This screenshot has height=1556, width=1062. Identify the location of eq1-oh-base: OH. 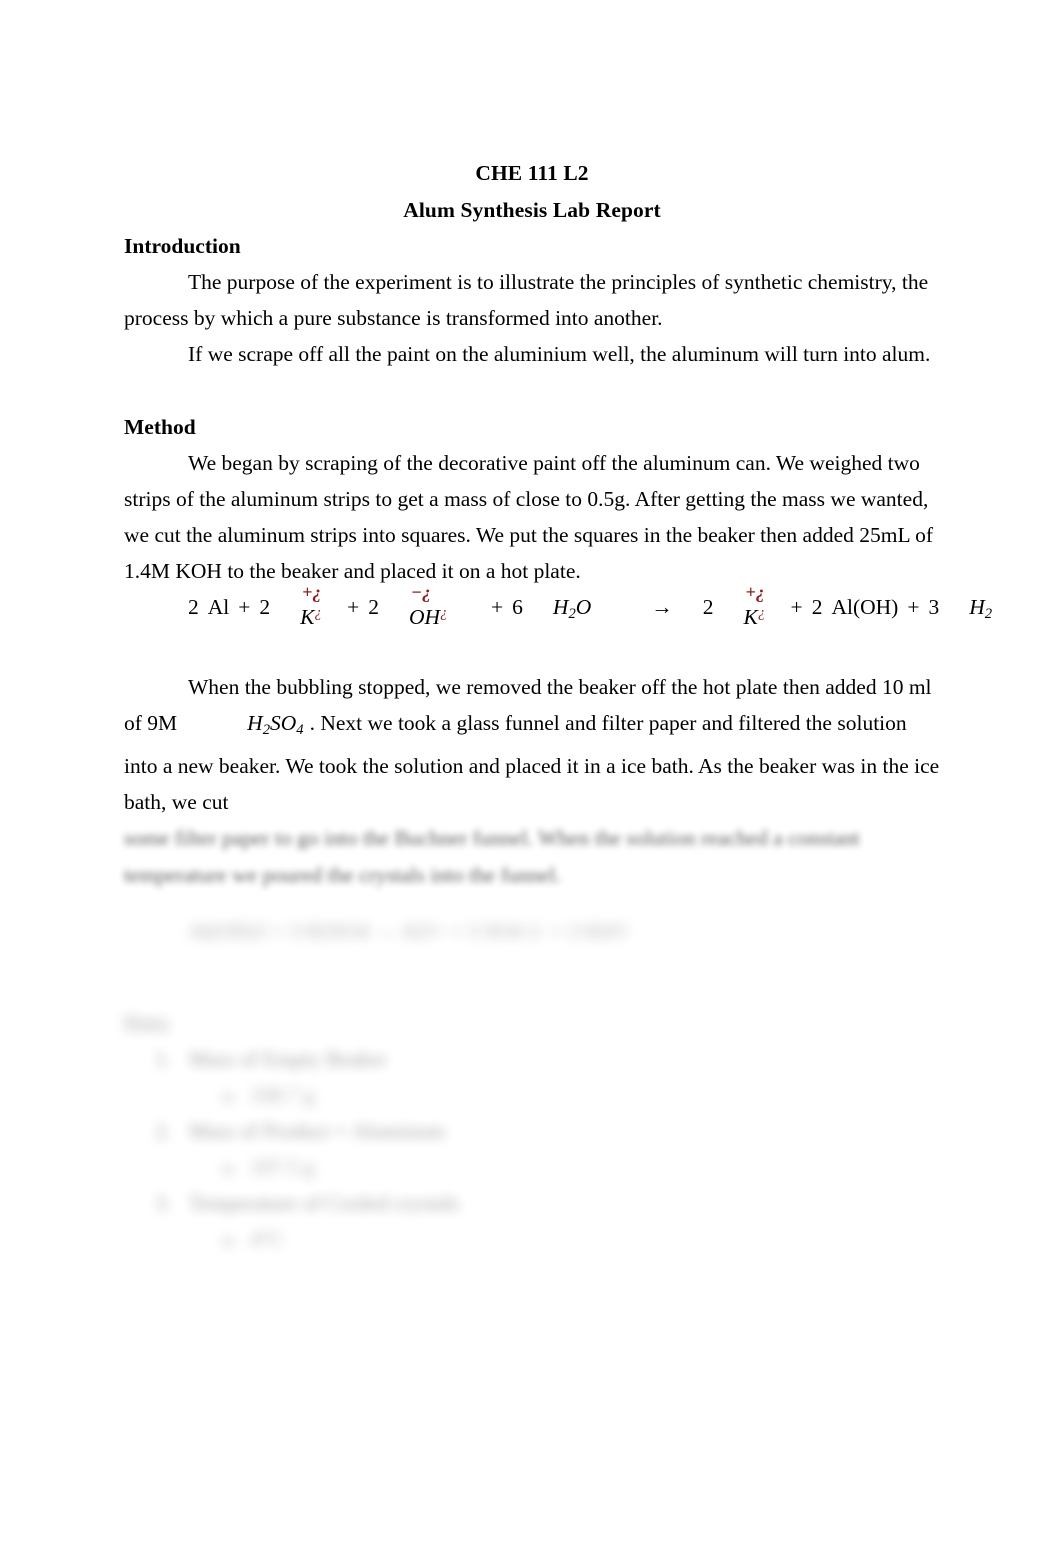
(425, 616).